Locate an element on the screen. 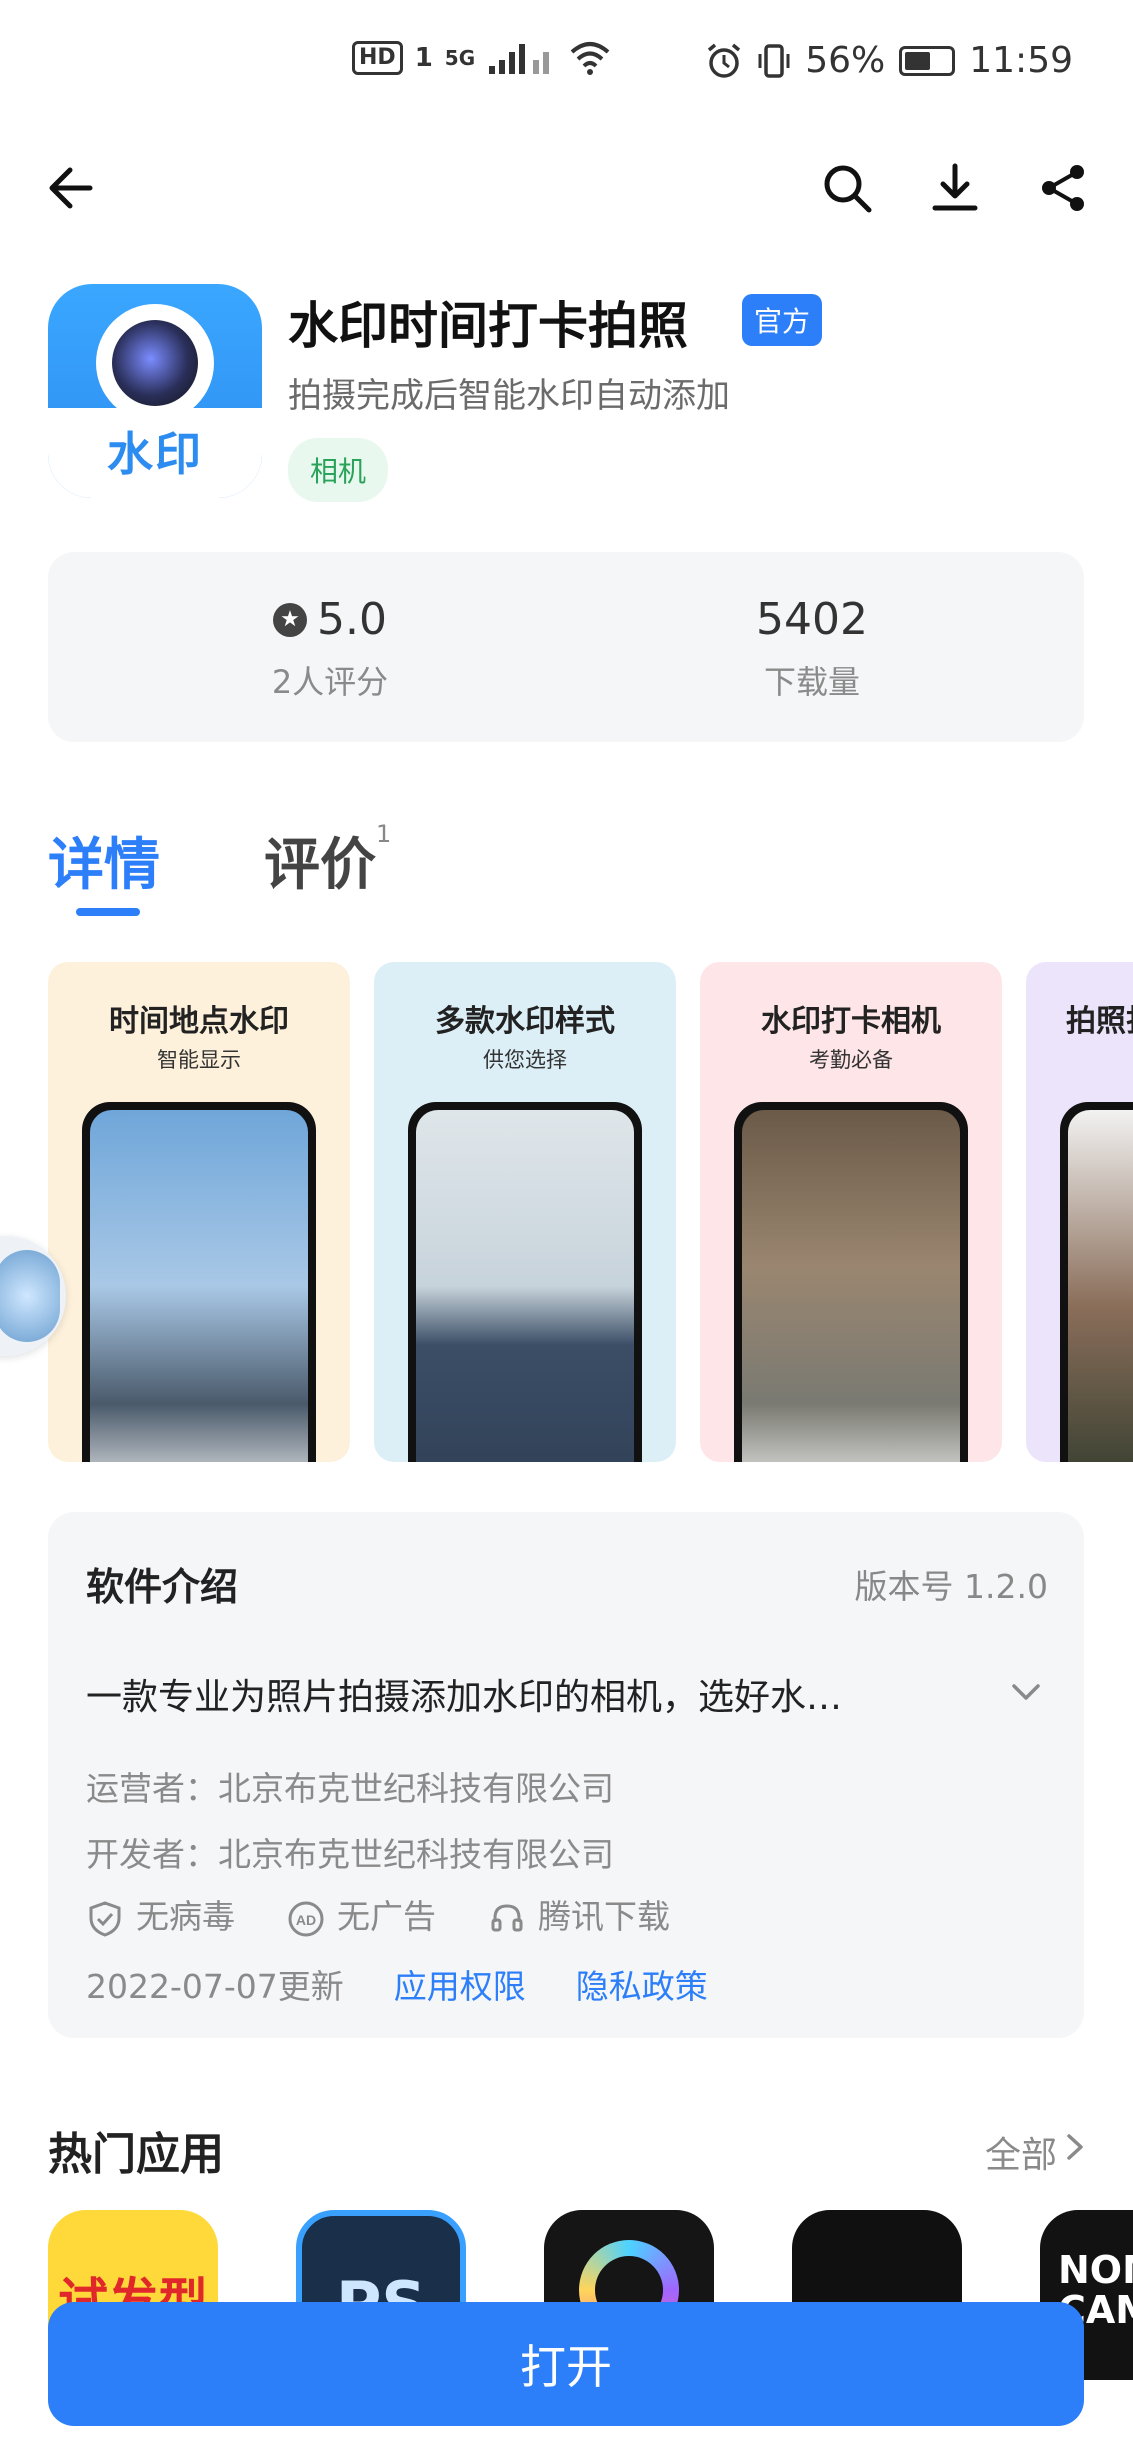  update-date: 2022-07-07更新 is located at coordinates (215, 1986).